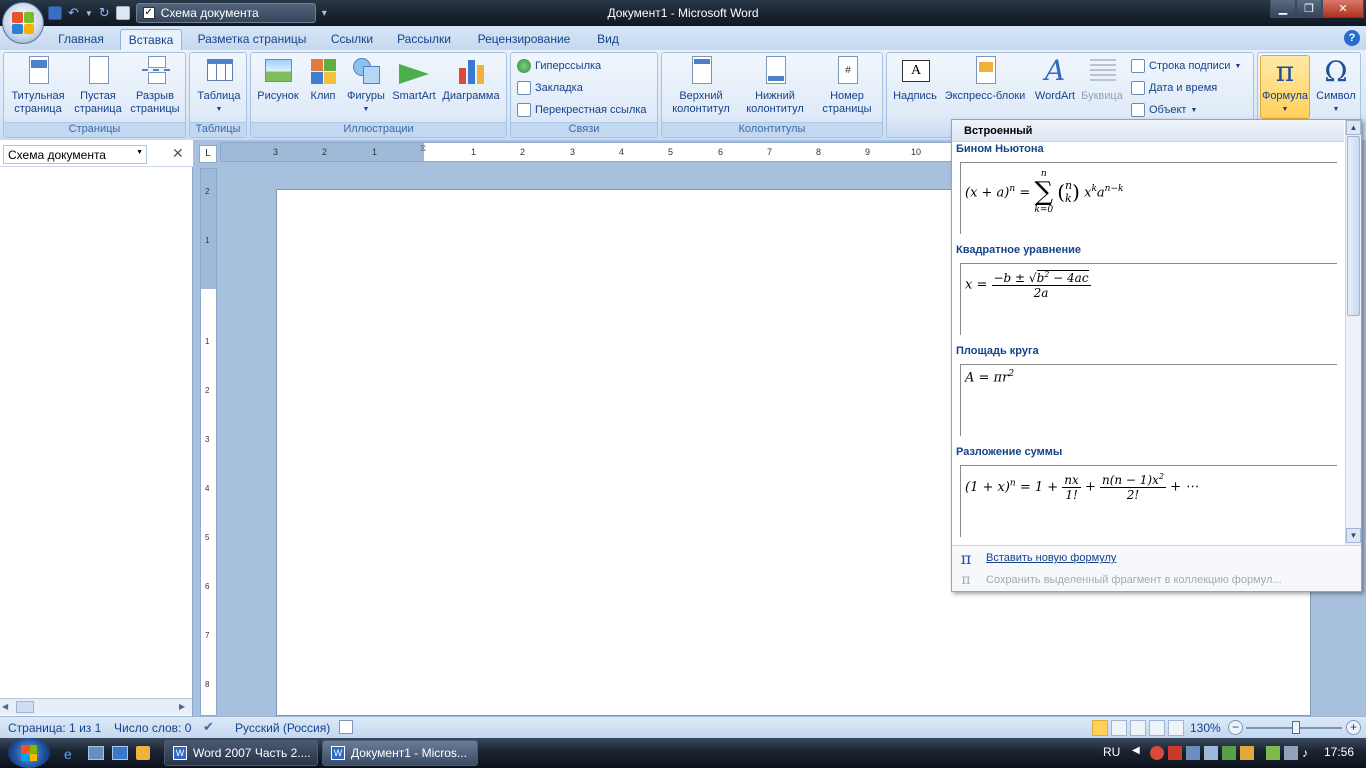 Image resolution: width=1366 pixels, height=768 pixels. What do you see at coordinates (582, 110) in the screenshot?
I see `cross-reference-button: Перекрестная ссылка` at bounding box center [582, 110].